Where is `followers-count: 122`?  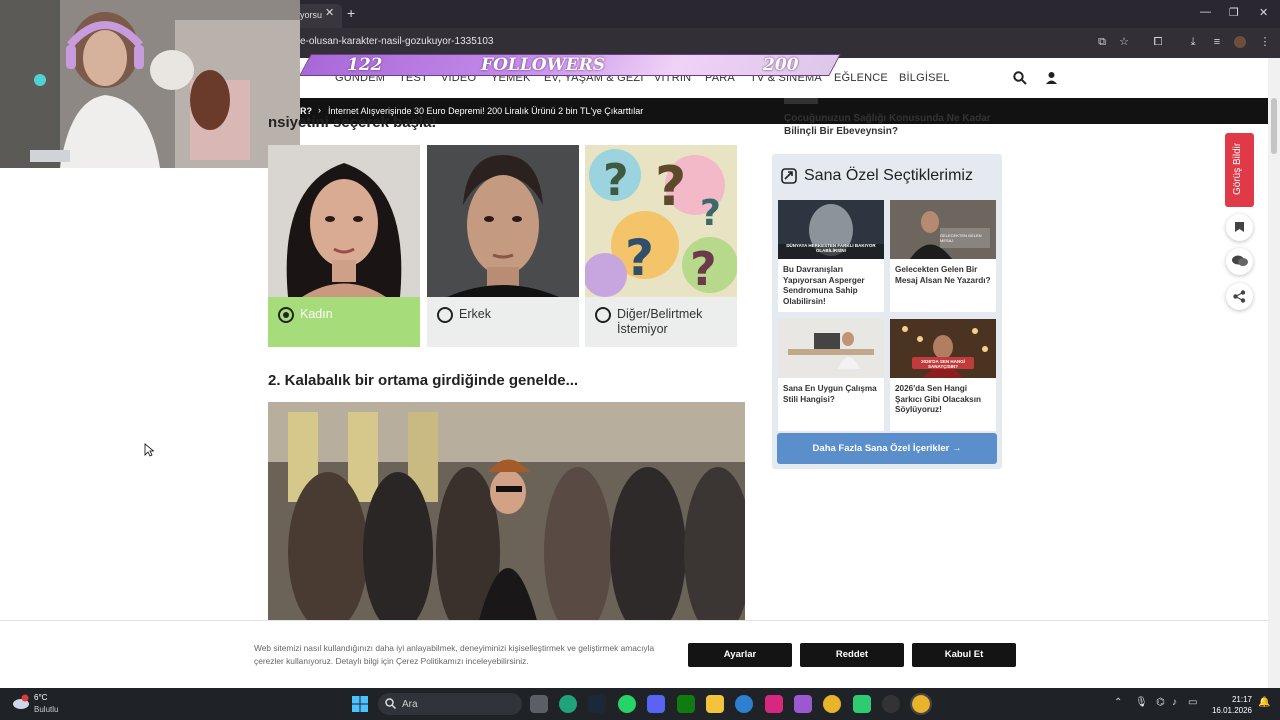 followers-count: 122 is located at coordinates (365, 65).